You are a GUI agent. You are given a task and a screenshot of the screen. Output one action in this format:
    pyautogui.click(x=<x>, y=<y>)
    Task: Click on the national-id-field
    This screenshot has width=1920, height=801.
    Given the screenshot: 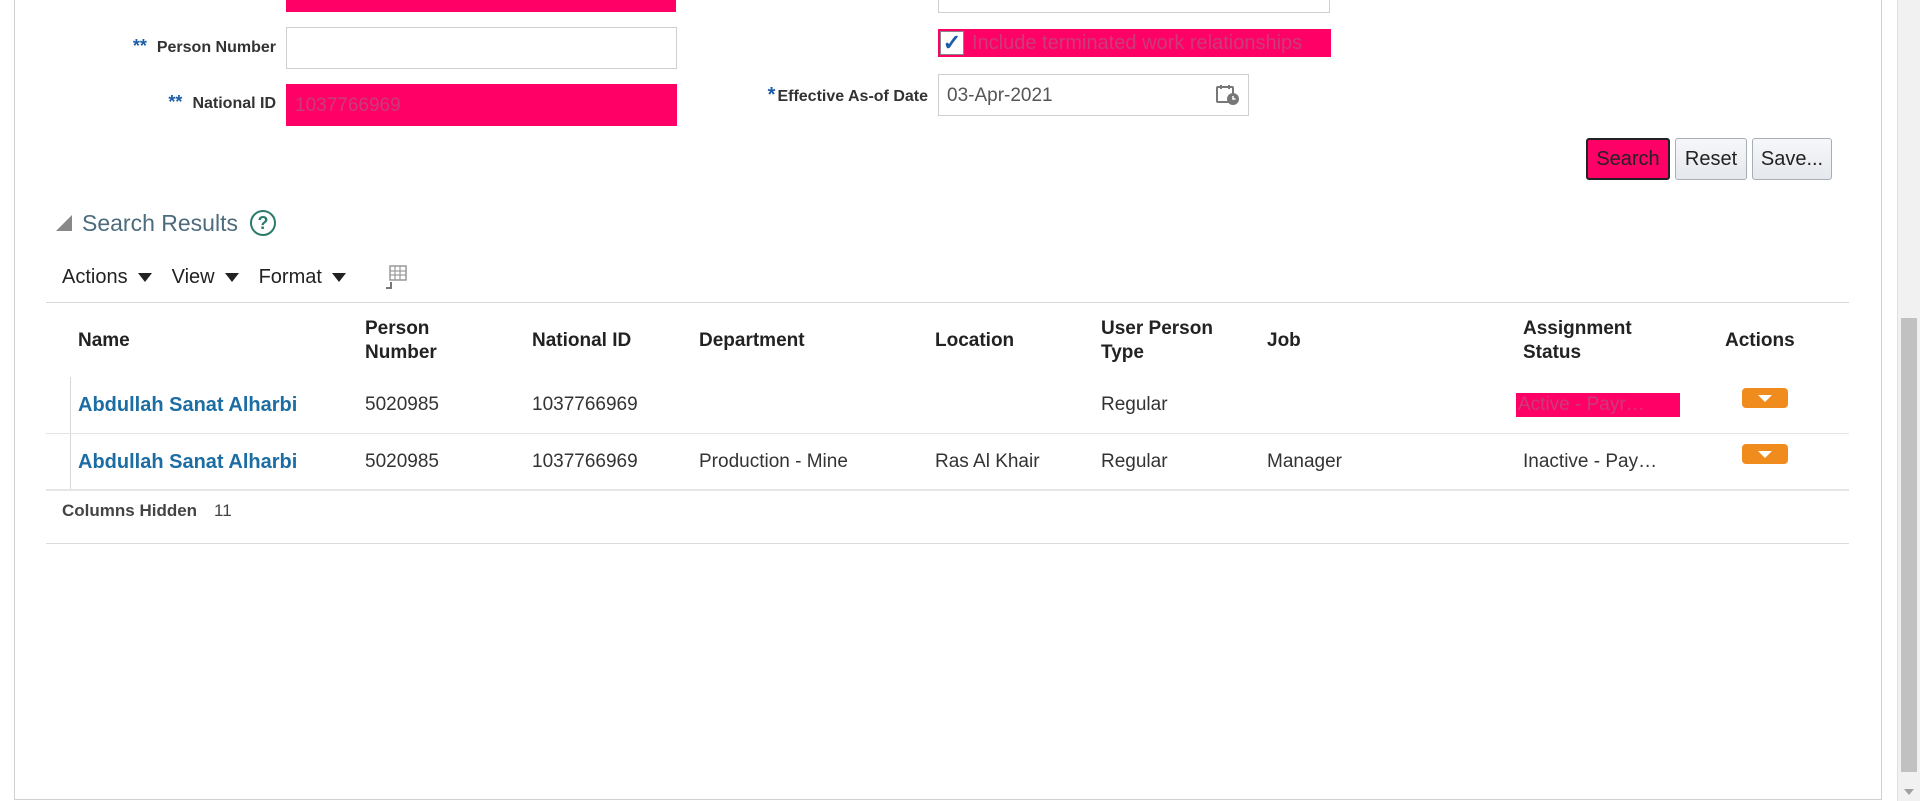 What is the action you would take?
    pyautogui.click(x=481, y=105)
    